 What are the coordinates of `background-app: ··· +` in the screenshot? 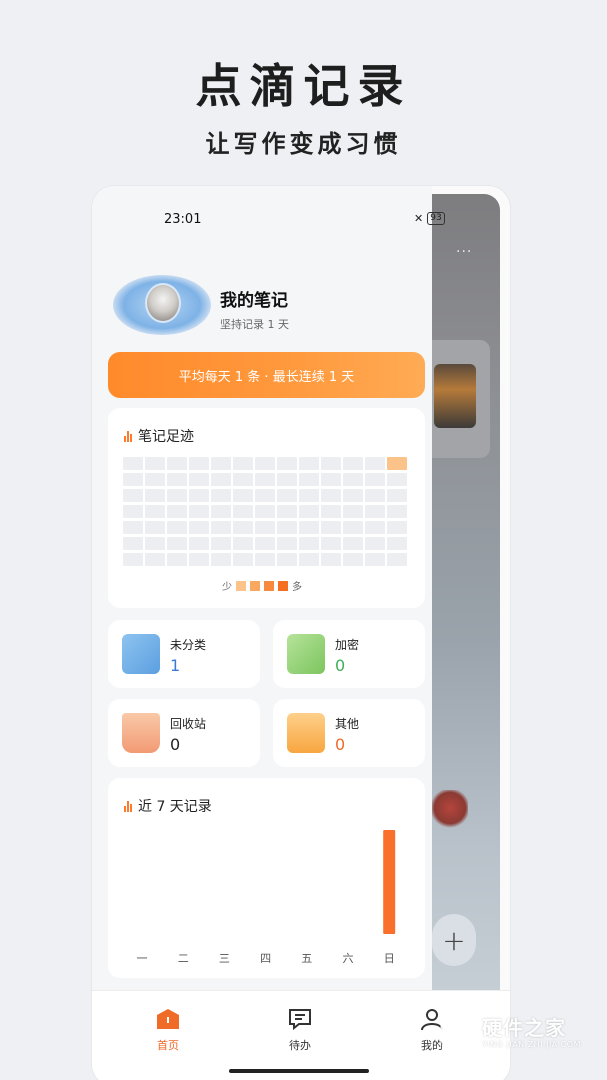 It's located at (466, 599).